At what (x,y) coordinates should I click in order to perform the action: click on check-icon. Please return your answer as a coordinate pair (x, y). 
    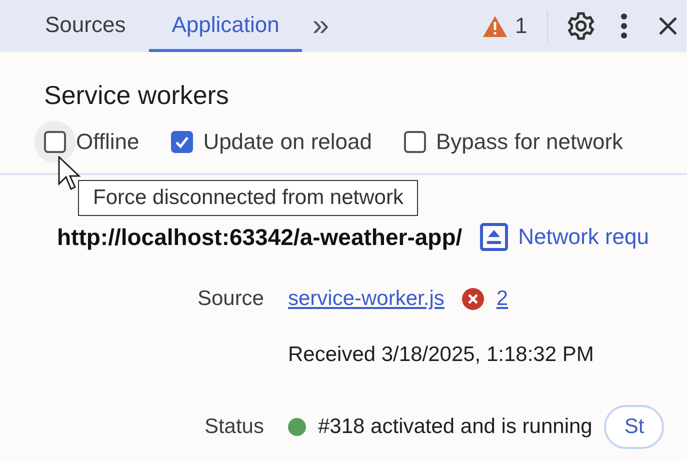
    Looking at the image, I should click on (182, 142).